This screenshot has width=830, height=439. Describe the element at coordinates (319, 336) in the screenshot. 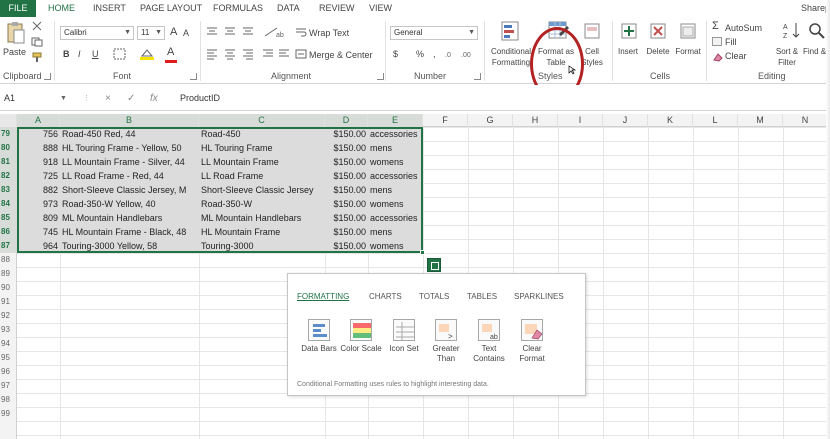

I see `qa-data-bars: Data Bars` at that location.